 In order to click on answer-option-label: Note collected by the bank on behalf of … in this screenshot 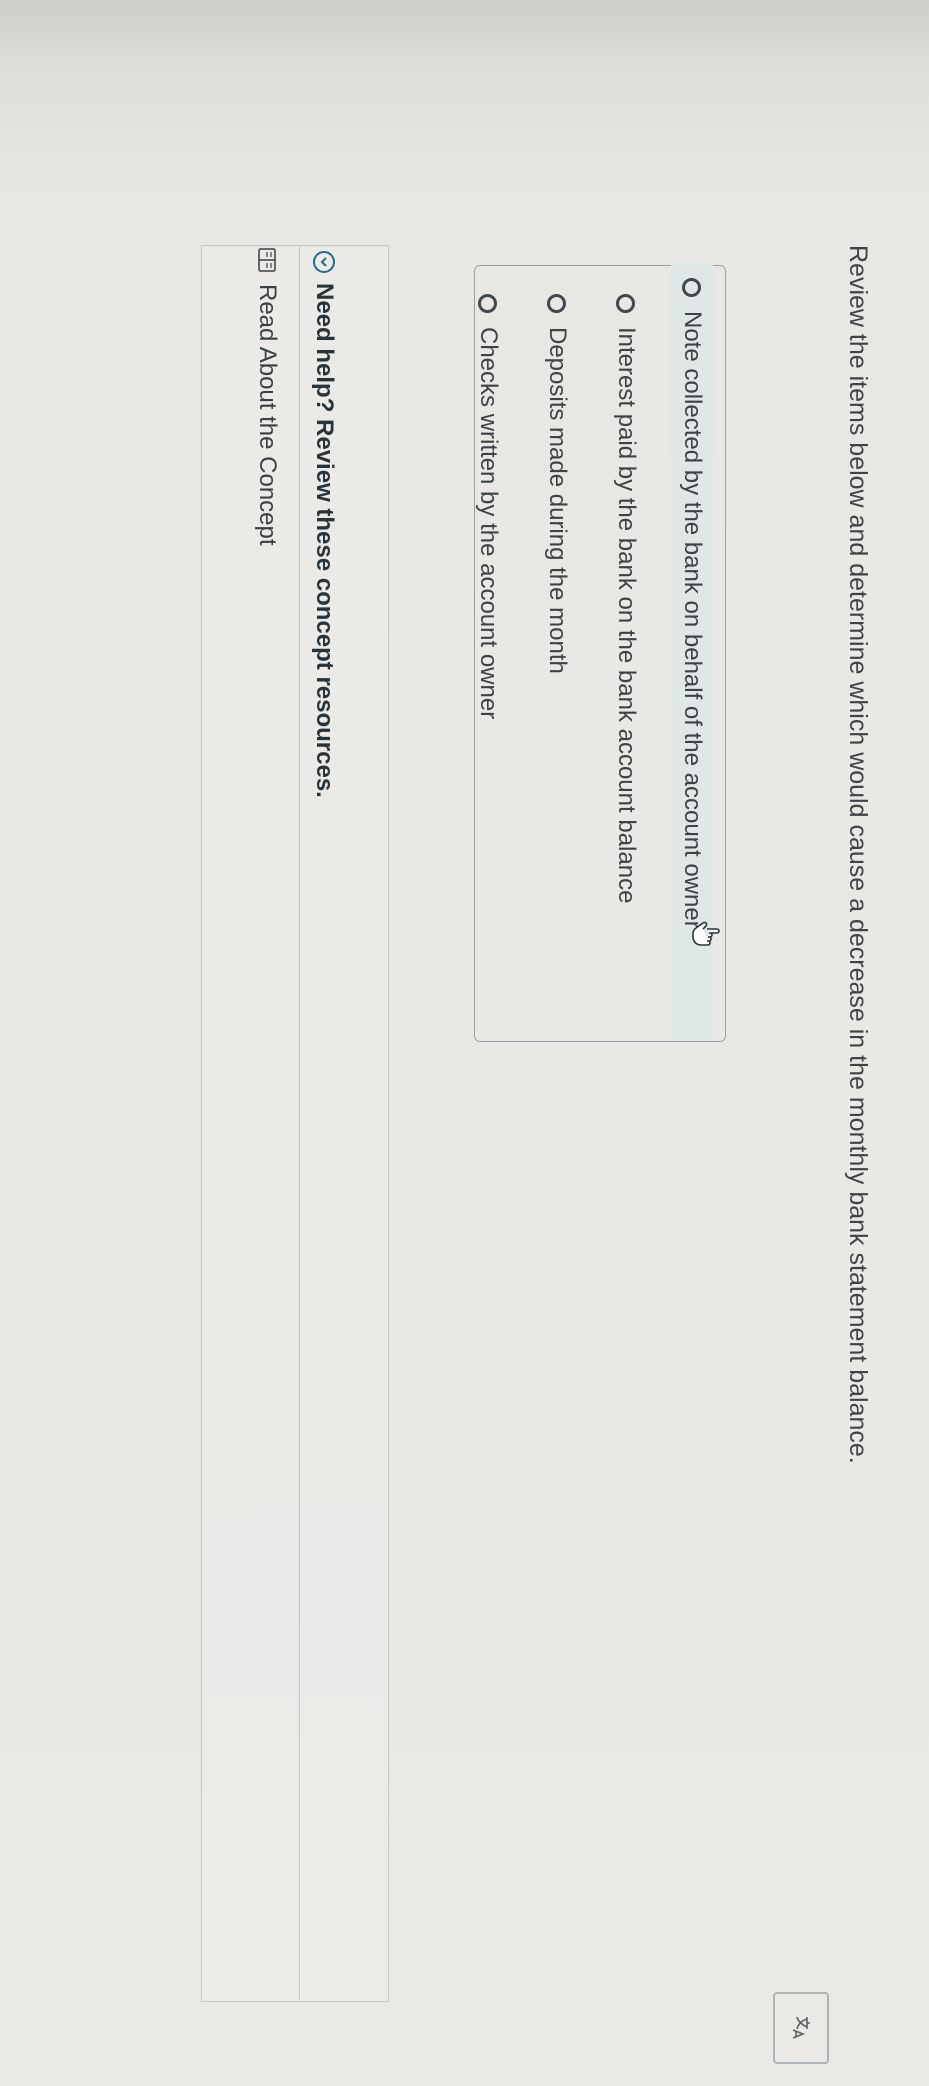, I will do `click(692, 620)`.